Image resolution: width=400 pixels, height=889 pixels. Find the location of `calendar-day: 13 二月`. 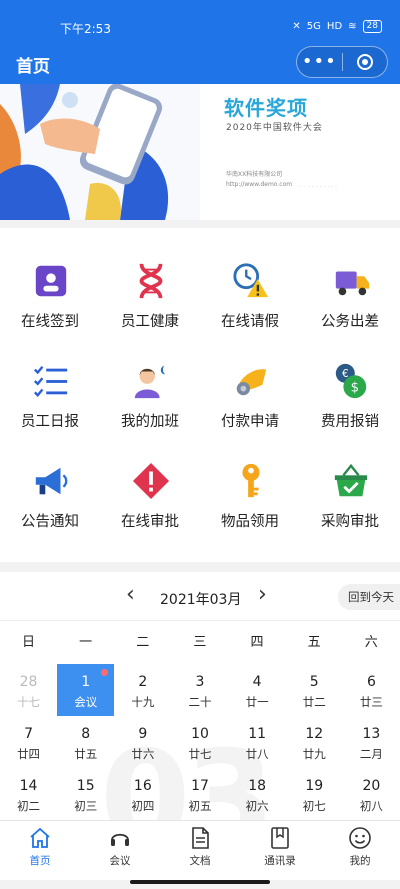

calendar-day: 13 二月 is located at coordinates (371, 742).